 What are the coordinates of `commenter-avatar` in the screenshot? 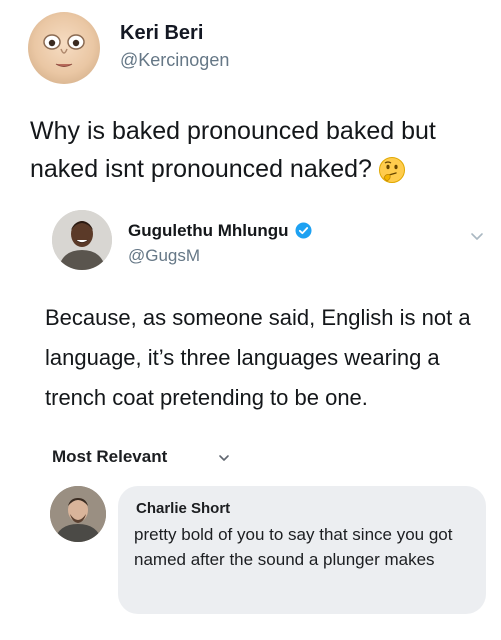 It's located at (78, 514).